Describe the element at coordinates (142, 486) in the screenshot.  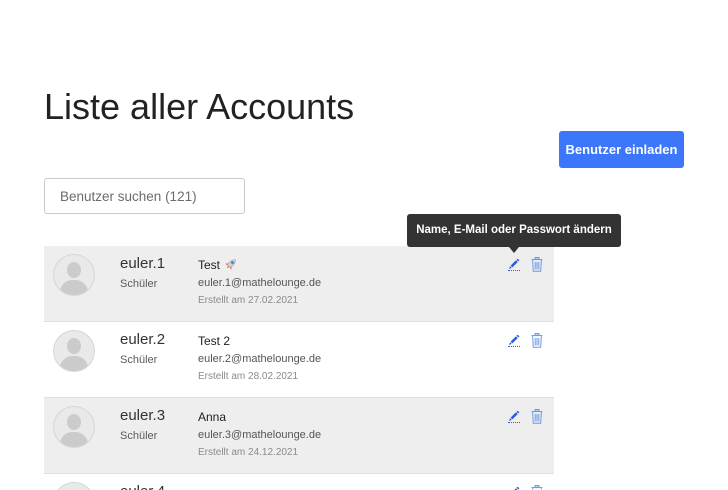
I see `username: euler.4` at that location.